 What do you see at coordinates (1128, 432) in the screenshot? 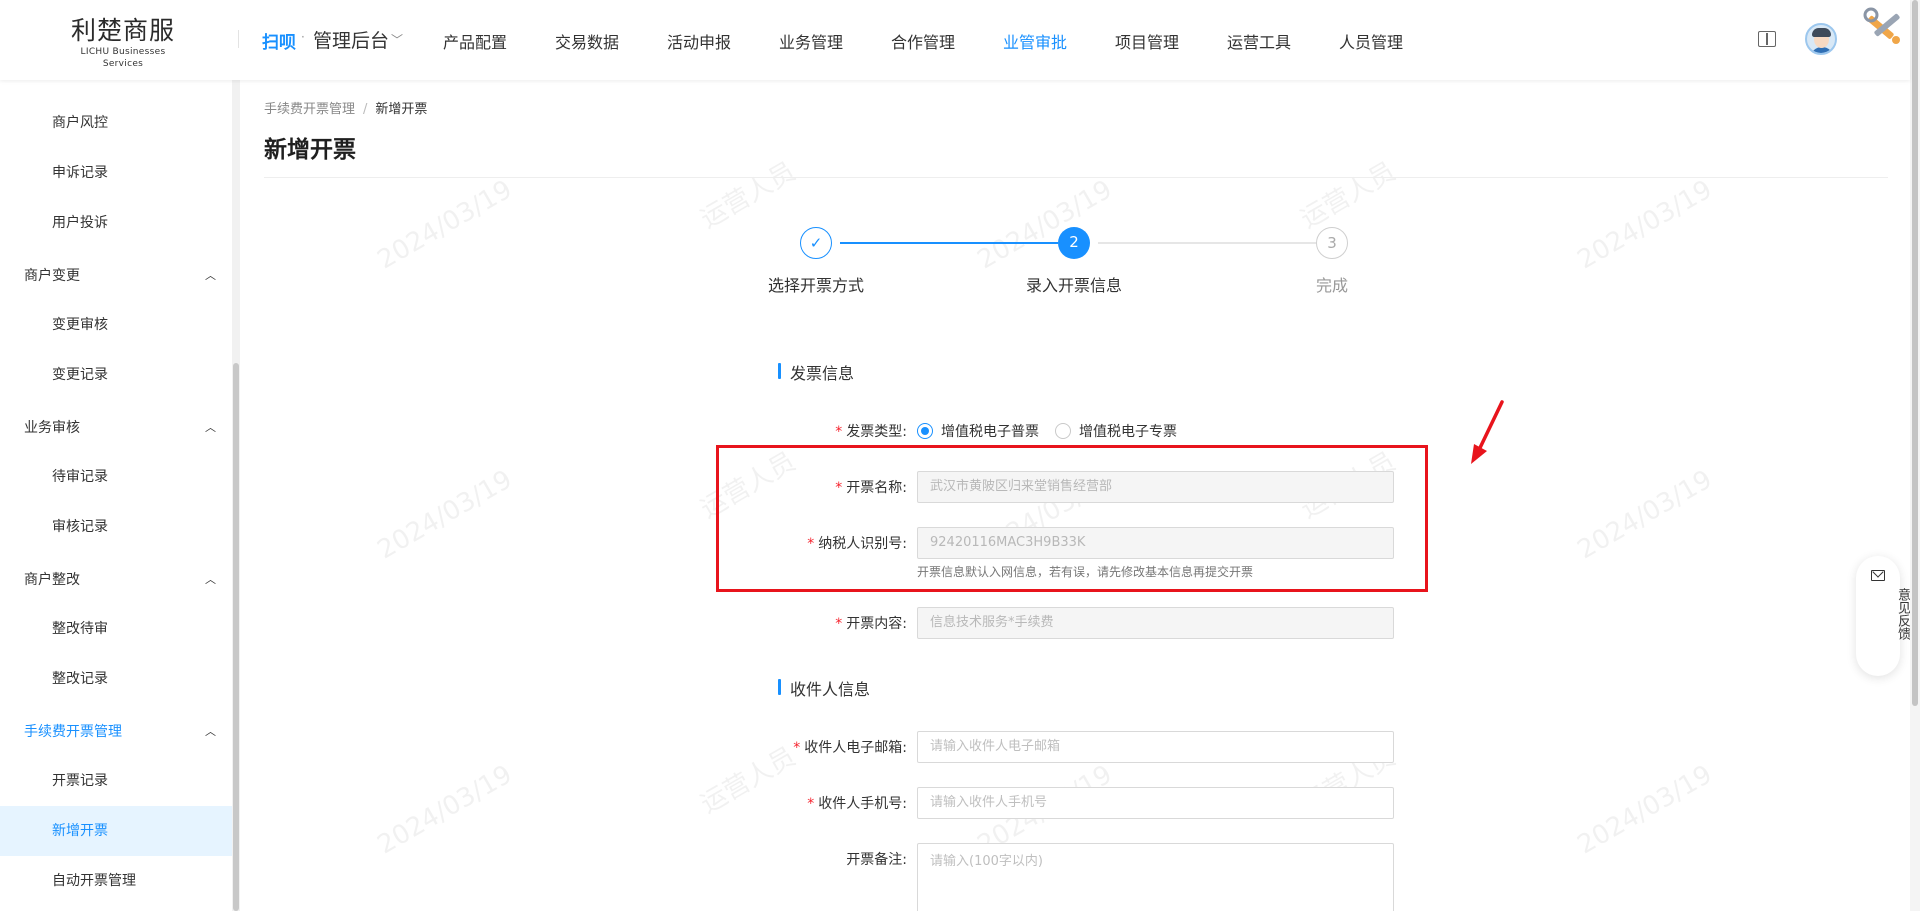
I see `radio-option-label: 增值税电子专票` at bounding box center [1128, 432].